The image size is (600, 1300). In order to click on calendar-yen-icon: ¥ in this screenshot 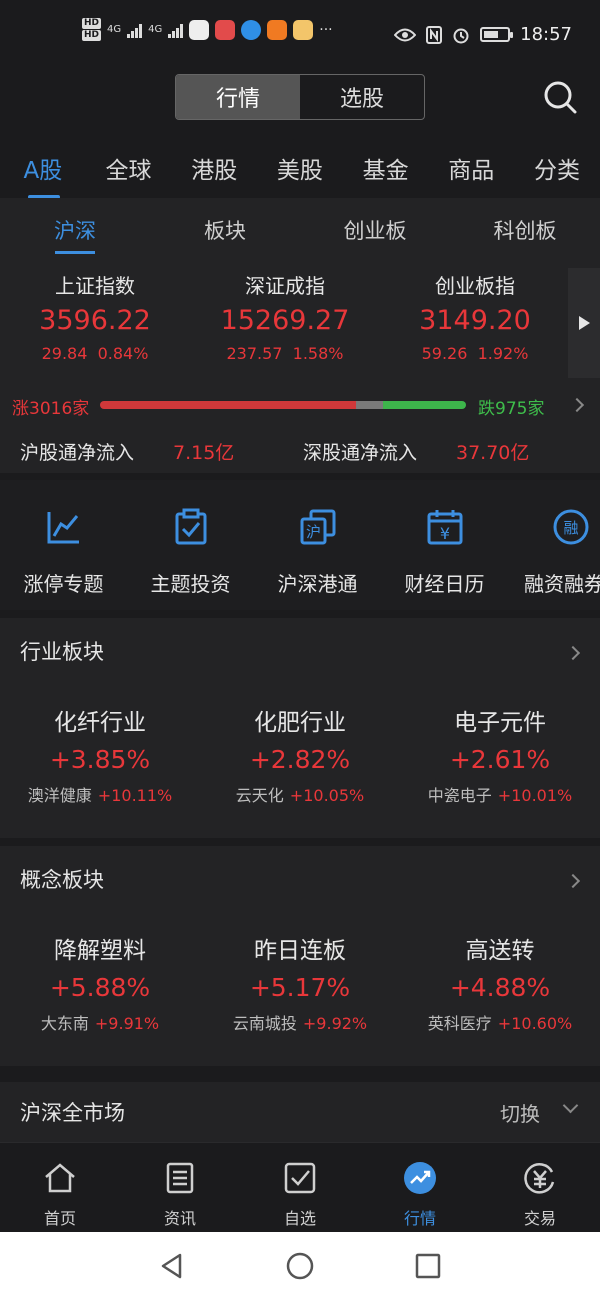, I will do `click(444, 527)`.